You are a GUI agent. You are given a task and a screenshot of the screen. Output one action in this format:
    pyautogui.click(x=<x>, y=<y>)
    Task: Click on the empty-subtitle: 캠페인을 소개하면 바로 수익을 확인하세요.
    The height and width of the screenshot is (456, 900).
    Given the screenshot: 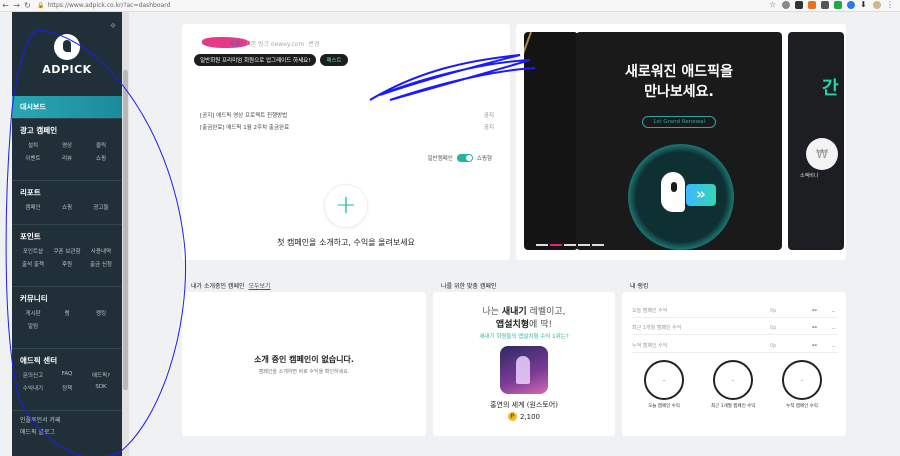 What is the action you would take?
    pyautogui.click(x=304, y=372)
    